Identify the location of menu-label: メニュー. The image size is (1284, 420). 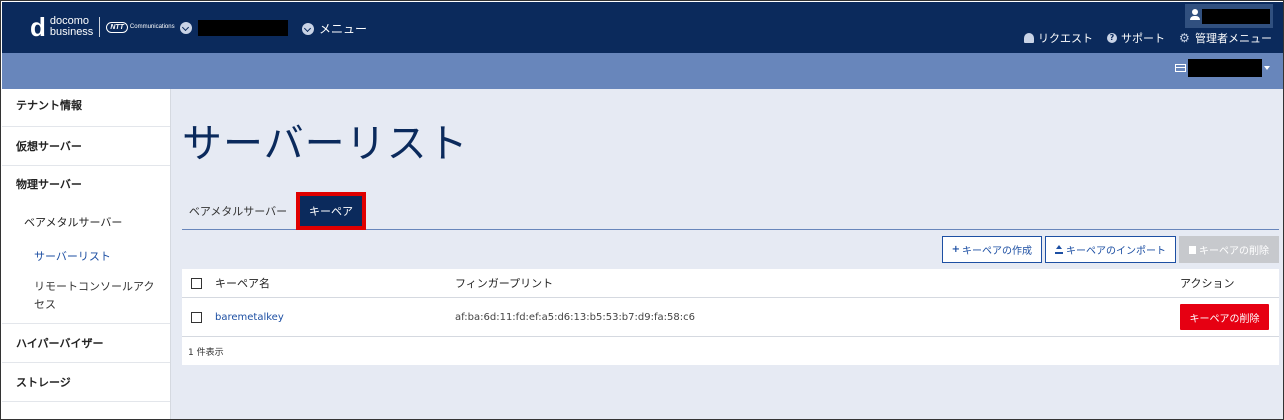
(343, 29).